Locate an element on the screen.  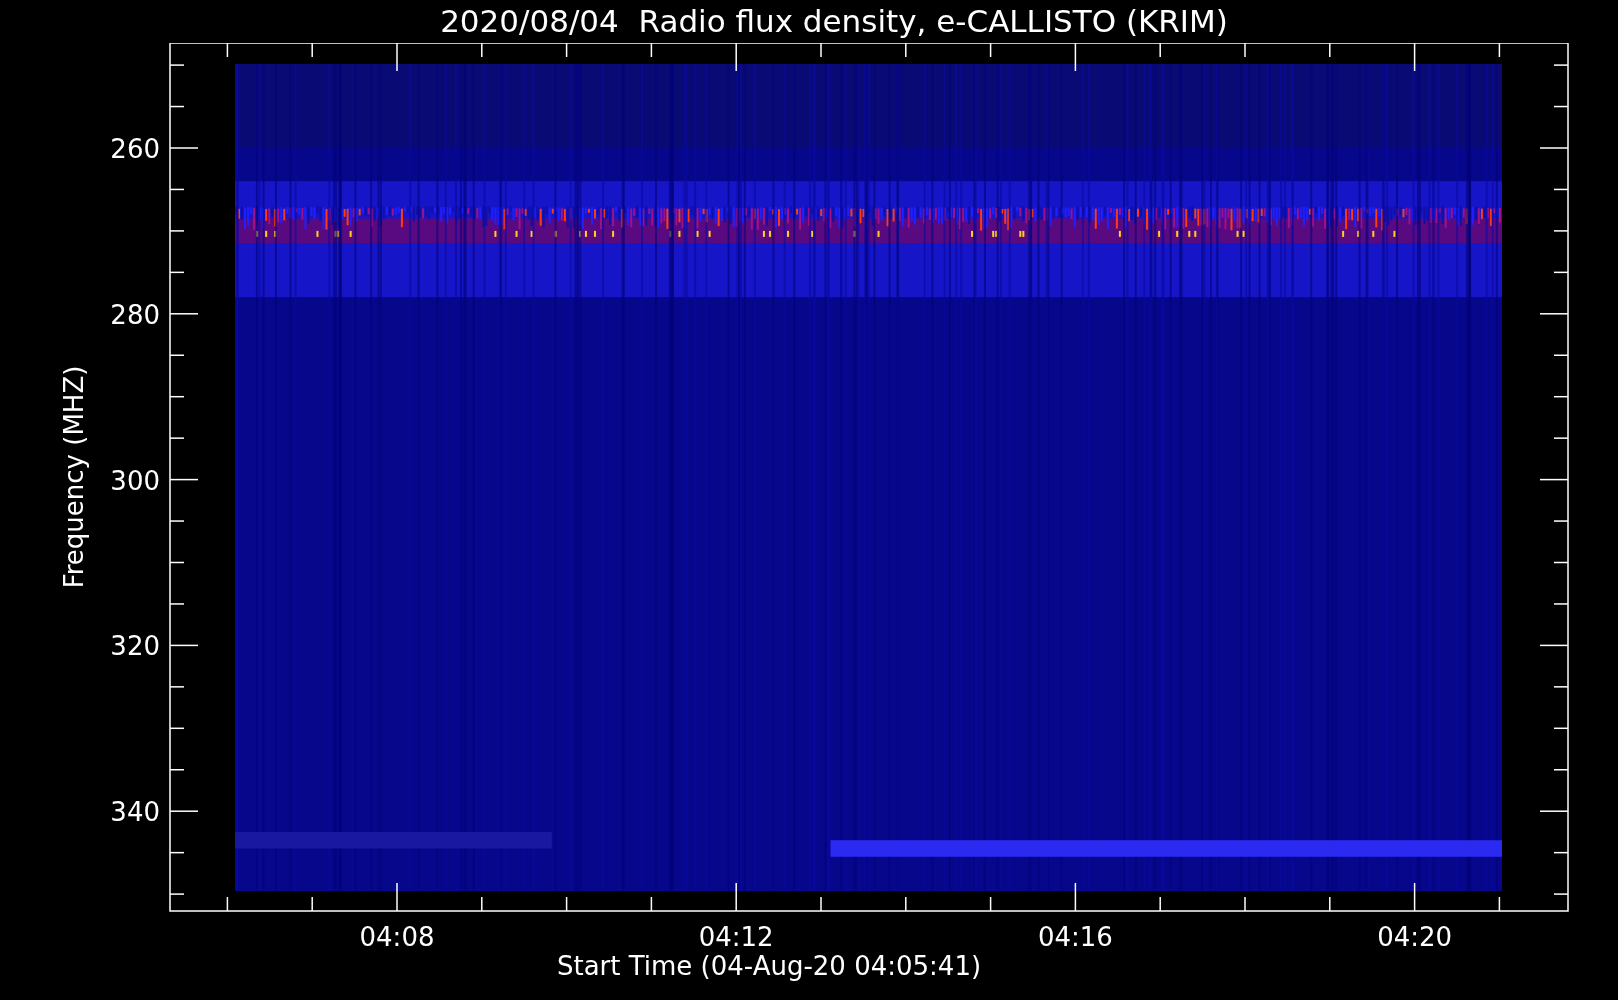
axis-tick-label: 04:08 is located at coordinates (397, 937).